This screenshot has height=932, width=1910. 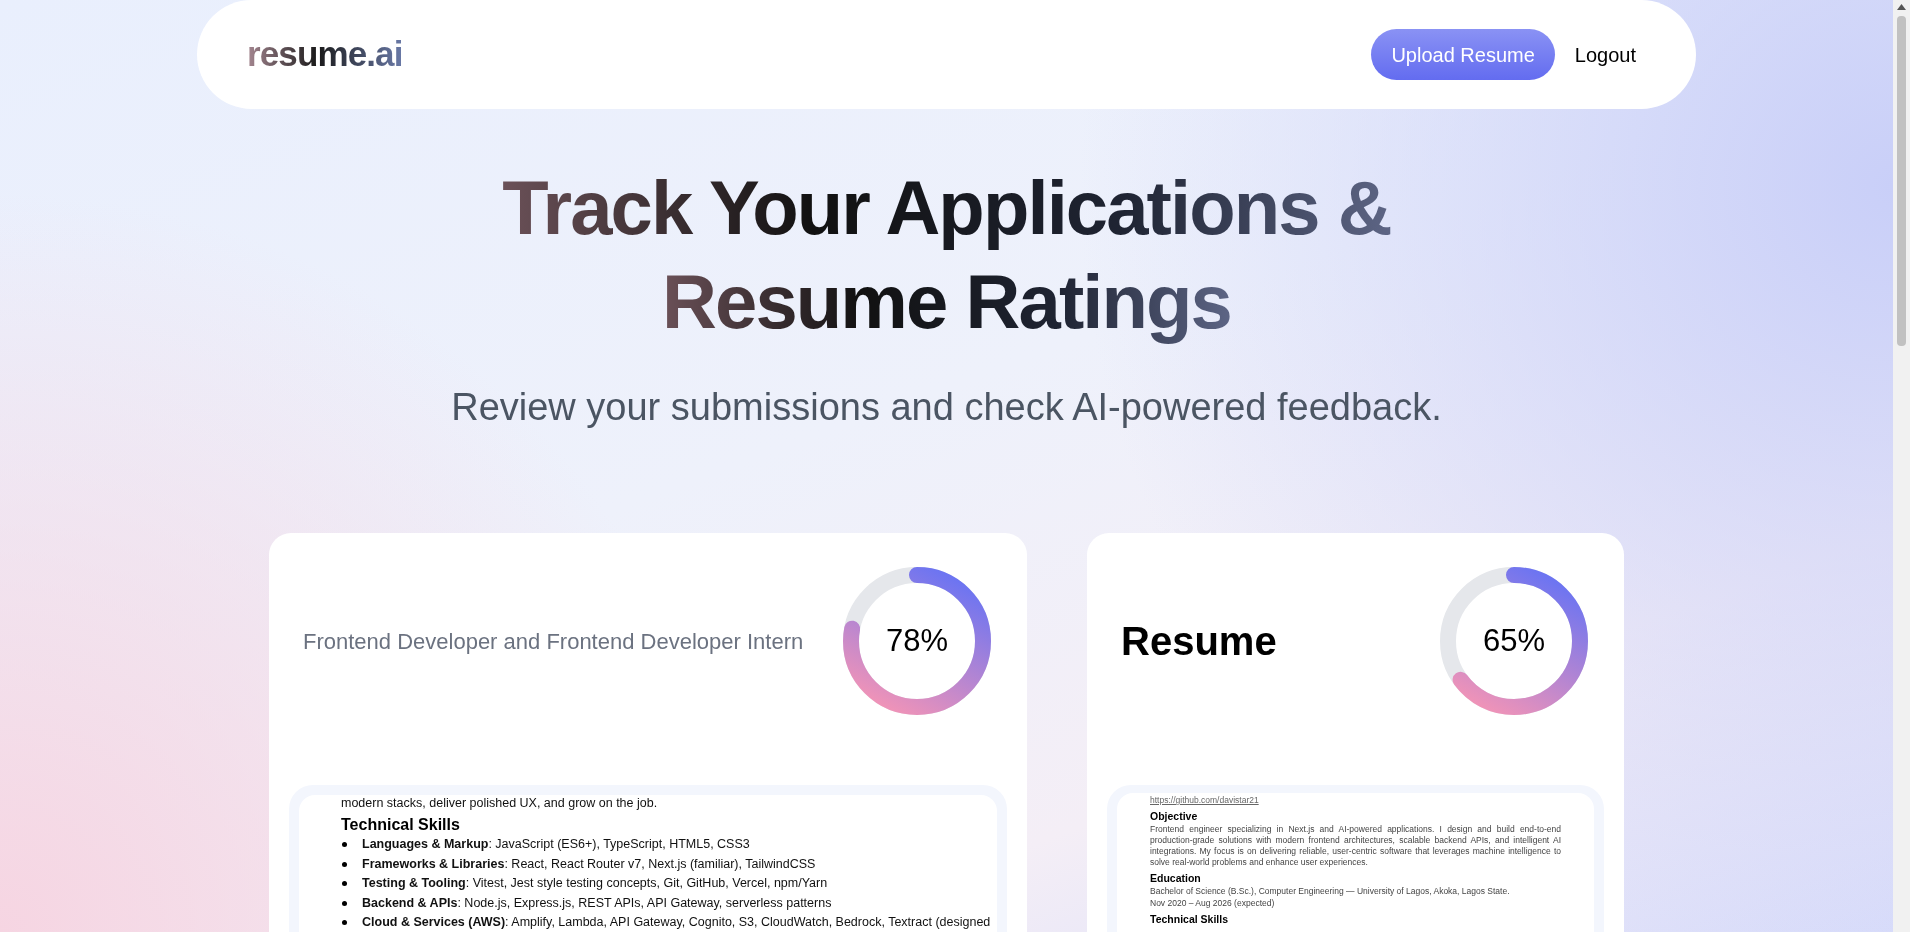 I want to click on scrollbar, so click(x=1901, y=466).